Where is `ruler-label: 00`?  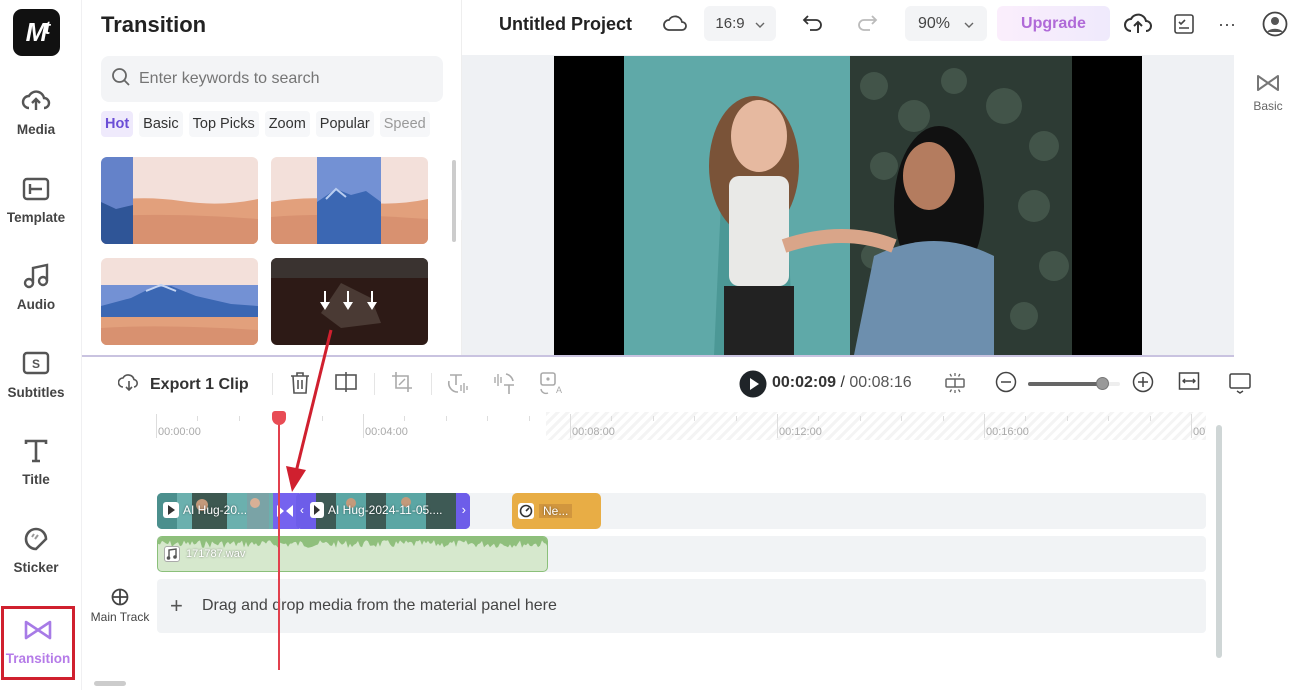
ruler-label: 00 is located at coordinates (1199, 432).